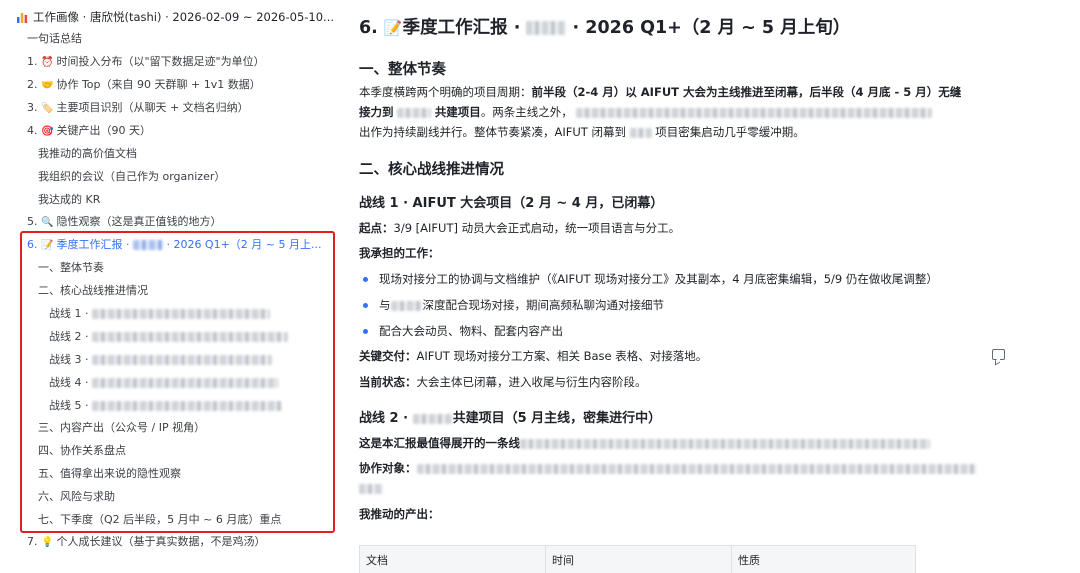 The width and height of the screenshot is (1080, 573). I want to click on toc-item-growth: 7. 💡 个人成长建议（基于真实数据，不是鸡汤）, so click(170, 542).